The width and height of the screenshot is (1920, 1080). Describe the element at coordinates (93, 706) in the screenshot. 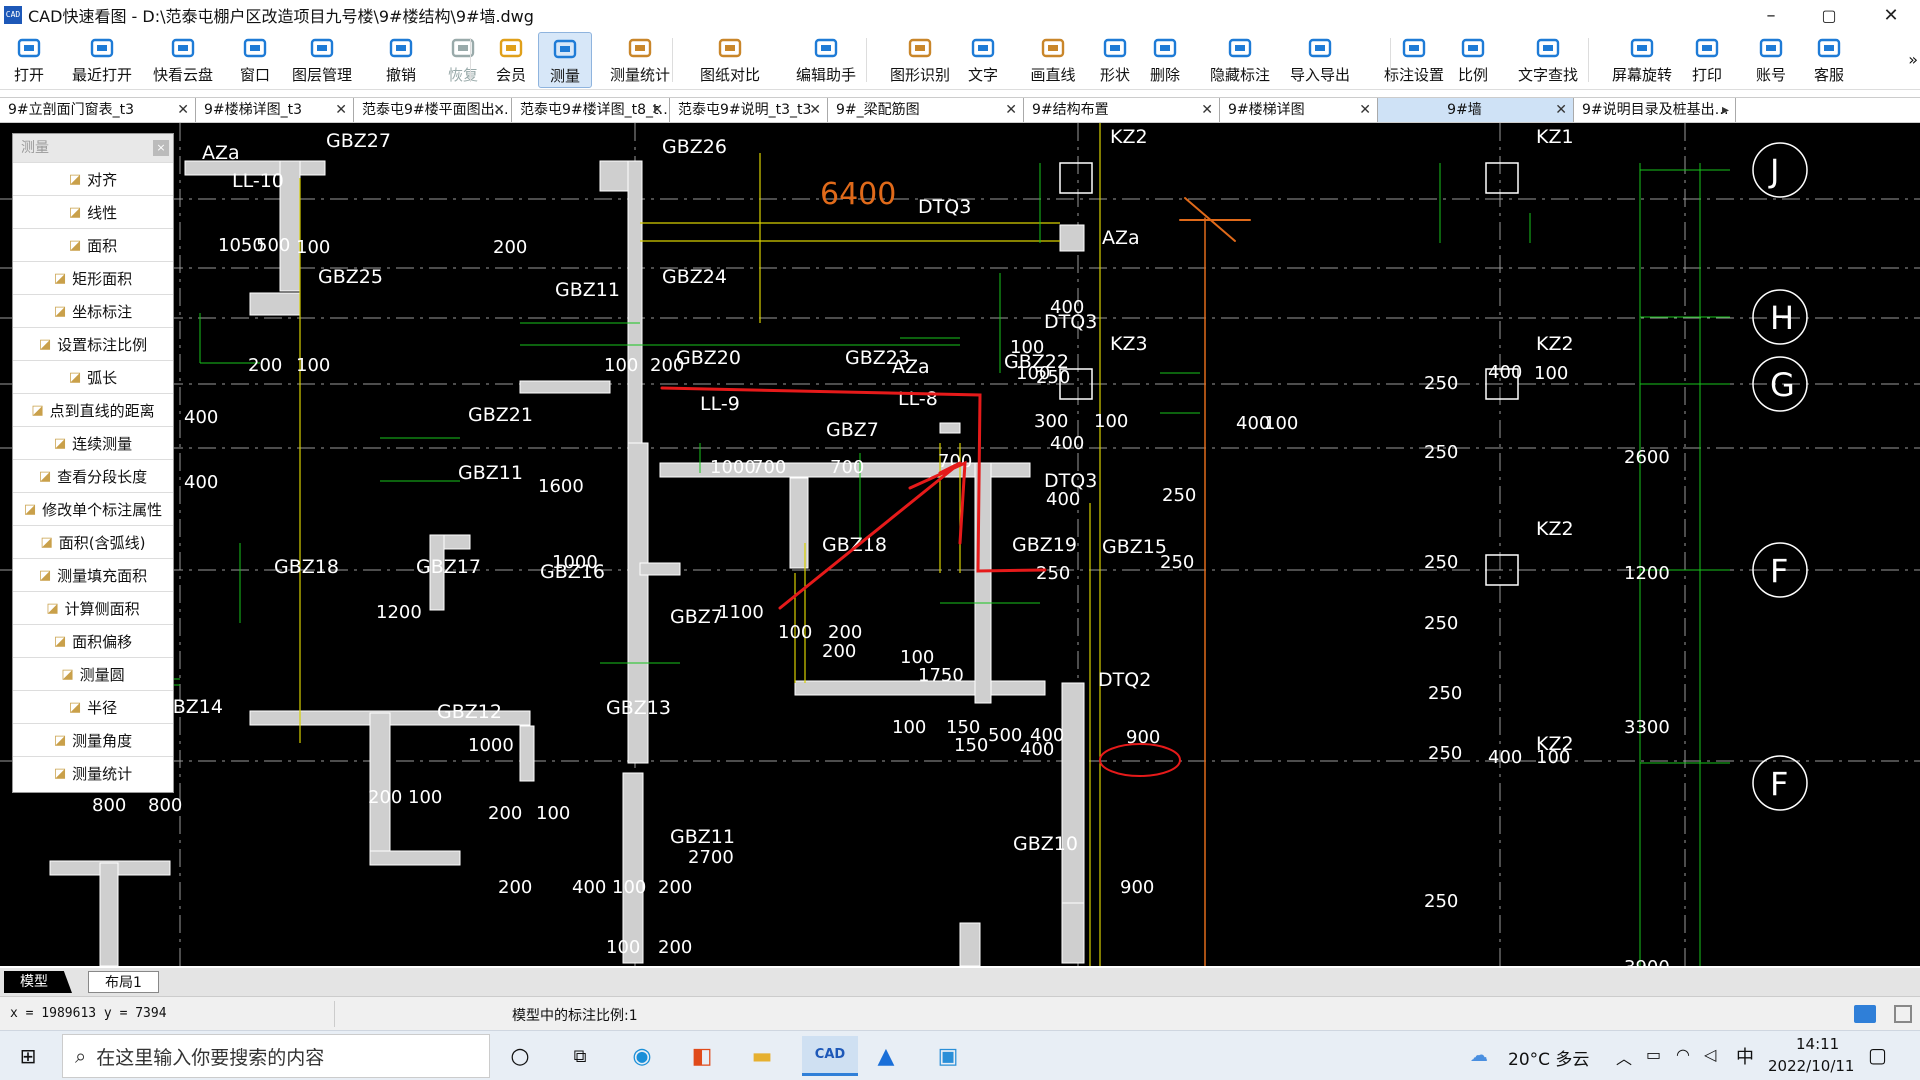

I see `measure-tool-item: ◪ 半径` at that location.